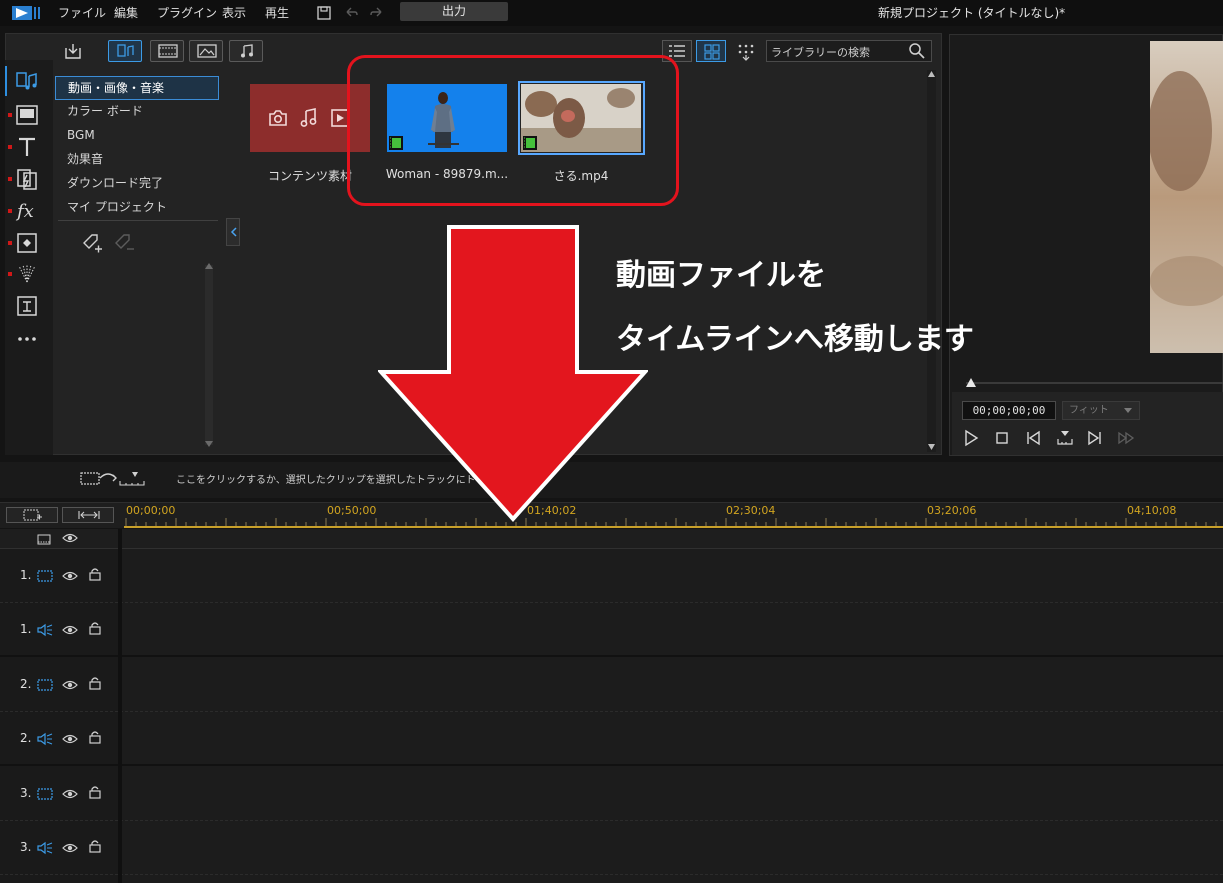 Image resolution: width=1223 pixels, height=883 pixels. What do you see at coordinates (352, 510) in the screenshot?
I see `ruler-label: 00;50;00` at bounding box center [352, 510].